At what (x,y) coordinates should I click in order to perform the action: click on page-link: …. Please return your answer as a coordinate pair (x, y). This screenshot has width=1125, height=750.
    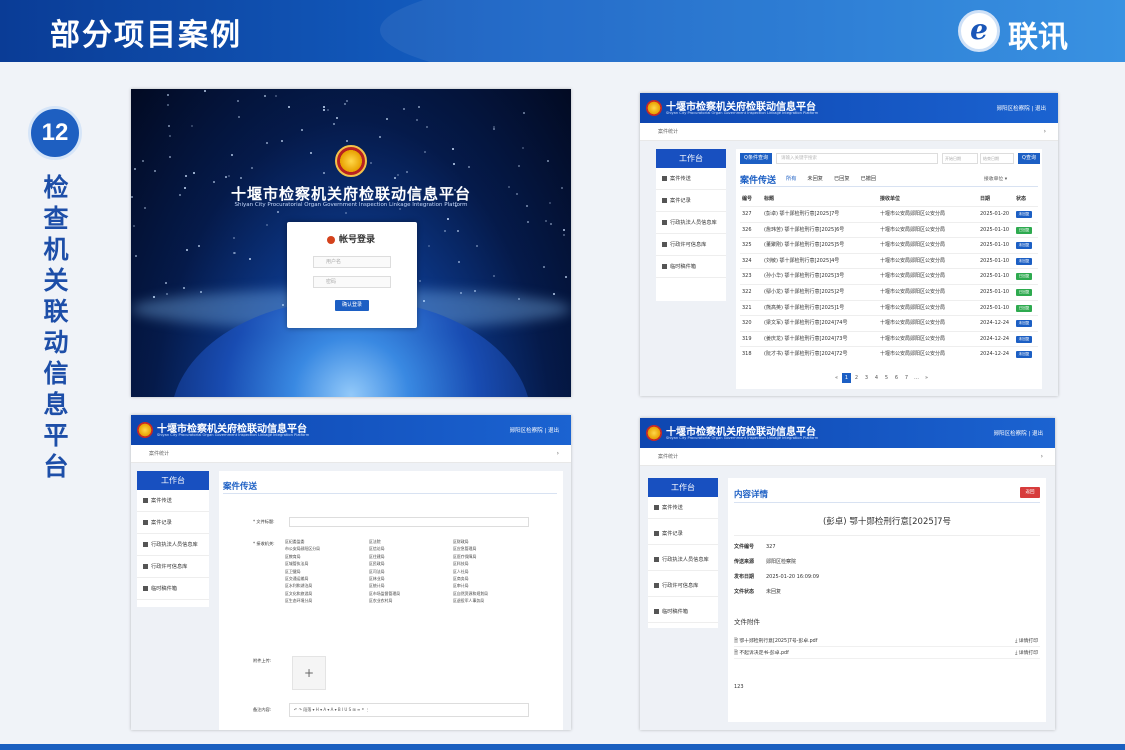
    Looking at the image, I should click on (916, 378).